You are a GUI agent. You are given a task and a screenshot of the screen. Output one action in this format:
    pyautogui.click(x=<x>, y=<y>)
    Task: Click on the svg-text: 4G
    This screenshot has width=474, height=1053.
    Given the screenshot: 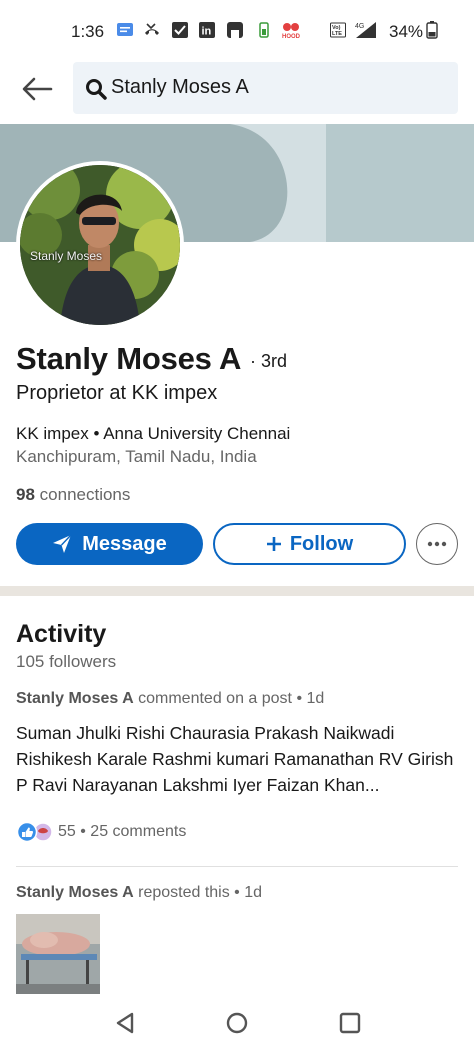 What is the action you would take?
    pyautogui.click(x=359, y=26)
    